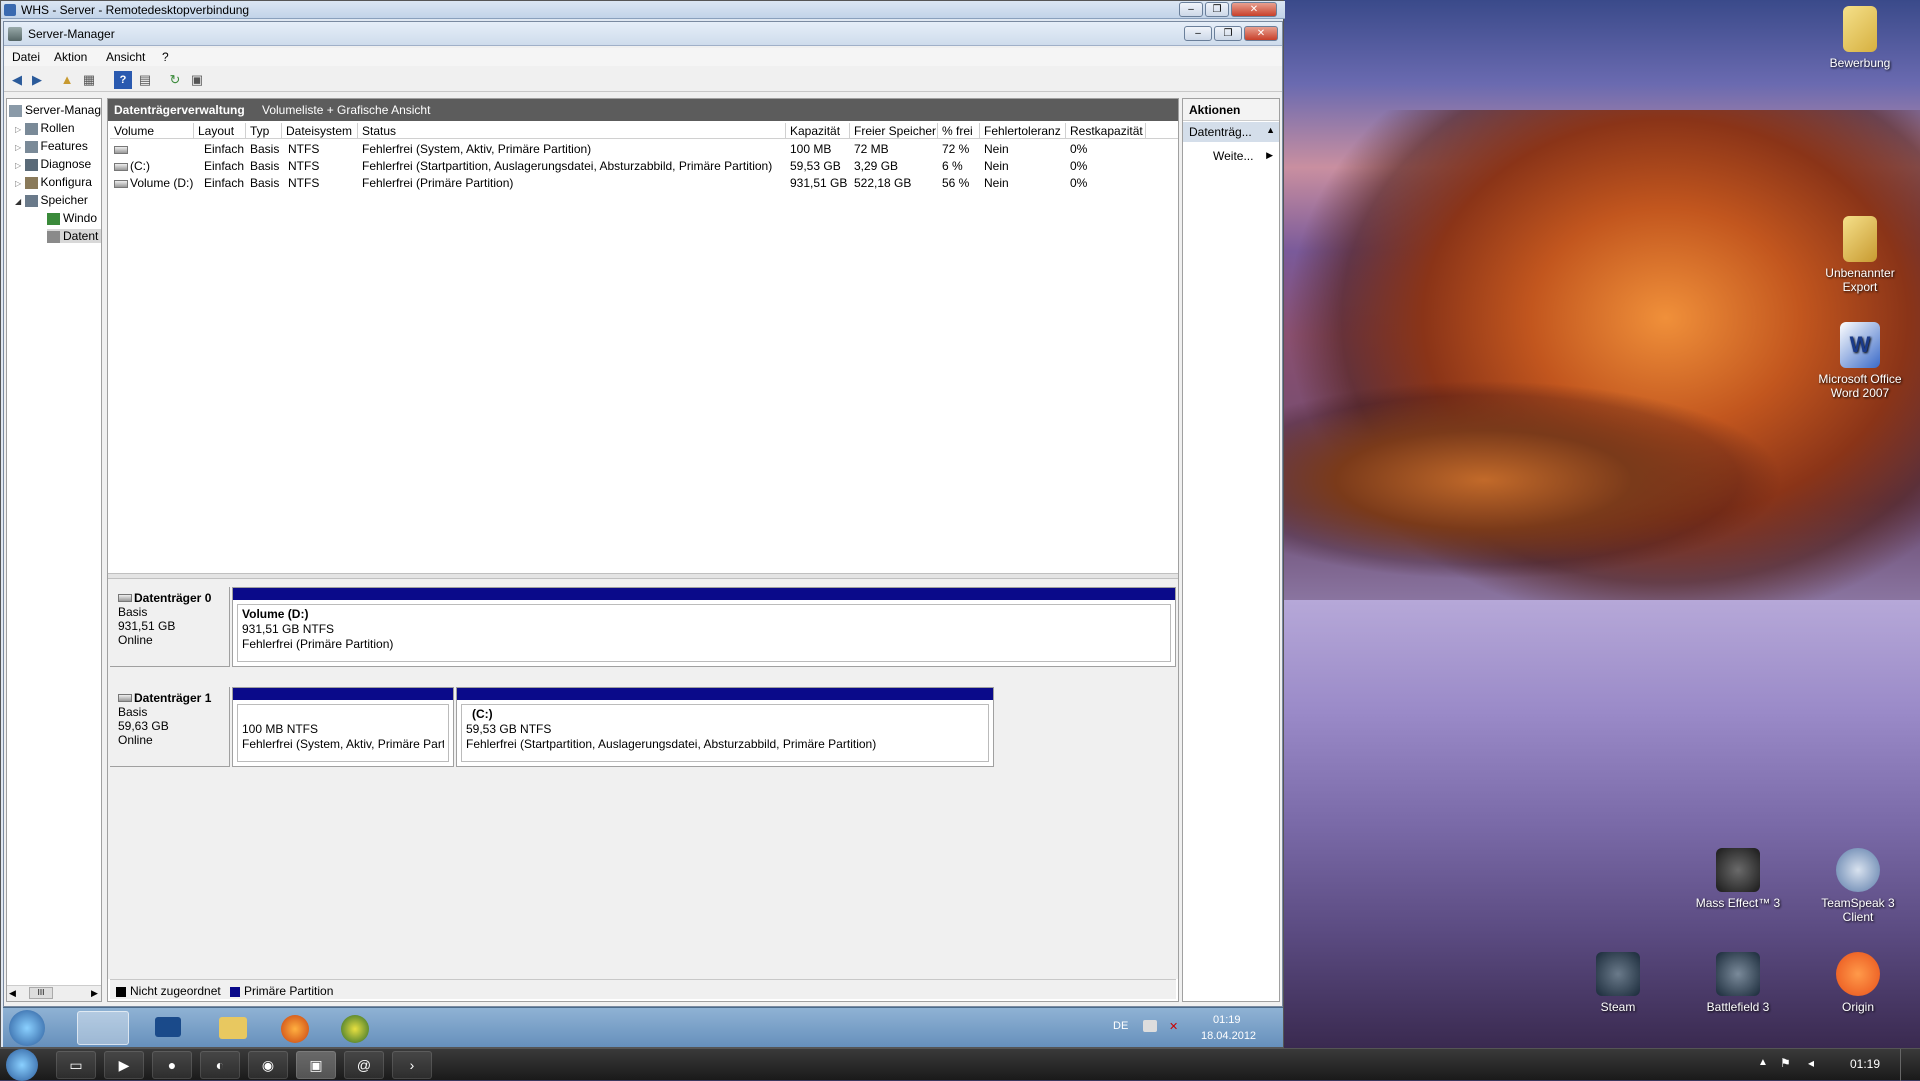 This screenshot has height=1081, width=1920. I want to click on desktop-icon-unbenannter-export: Unbenannter Export, so click(1860, 255).